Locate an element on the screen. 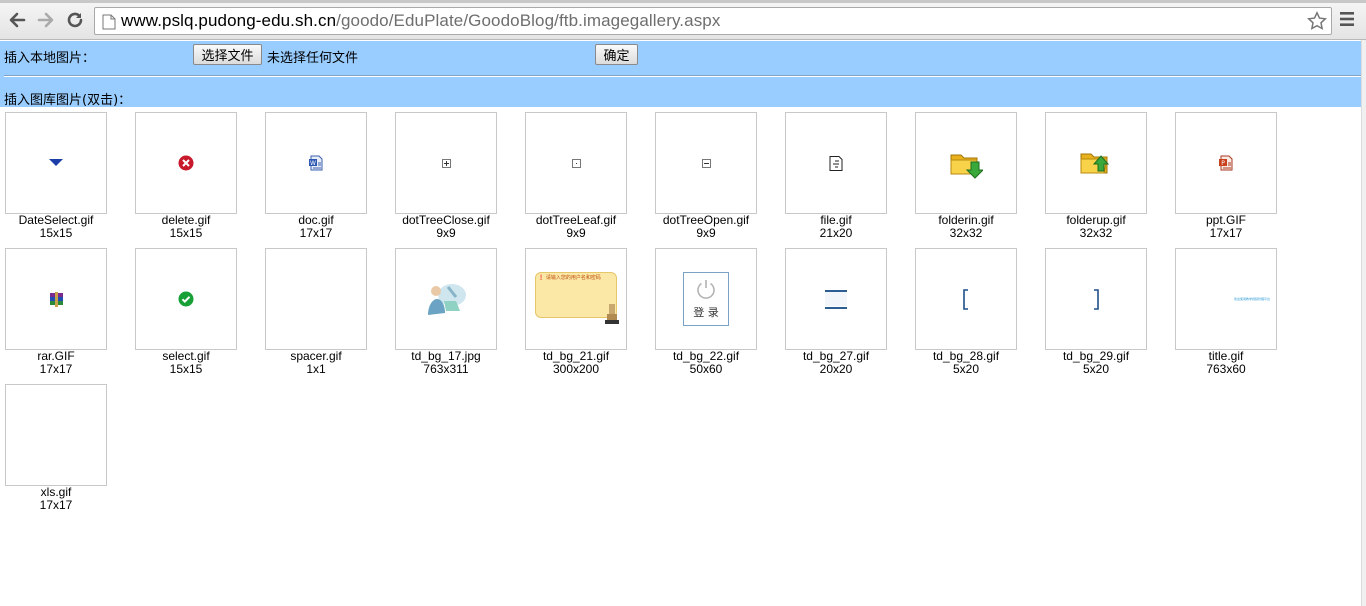  gallery-file-size: 20x20 is located at coordinates (836, 368).